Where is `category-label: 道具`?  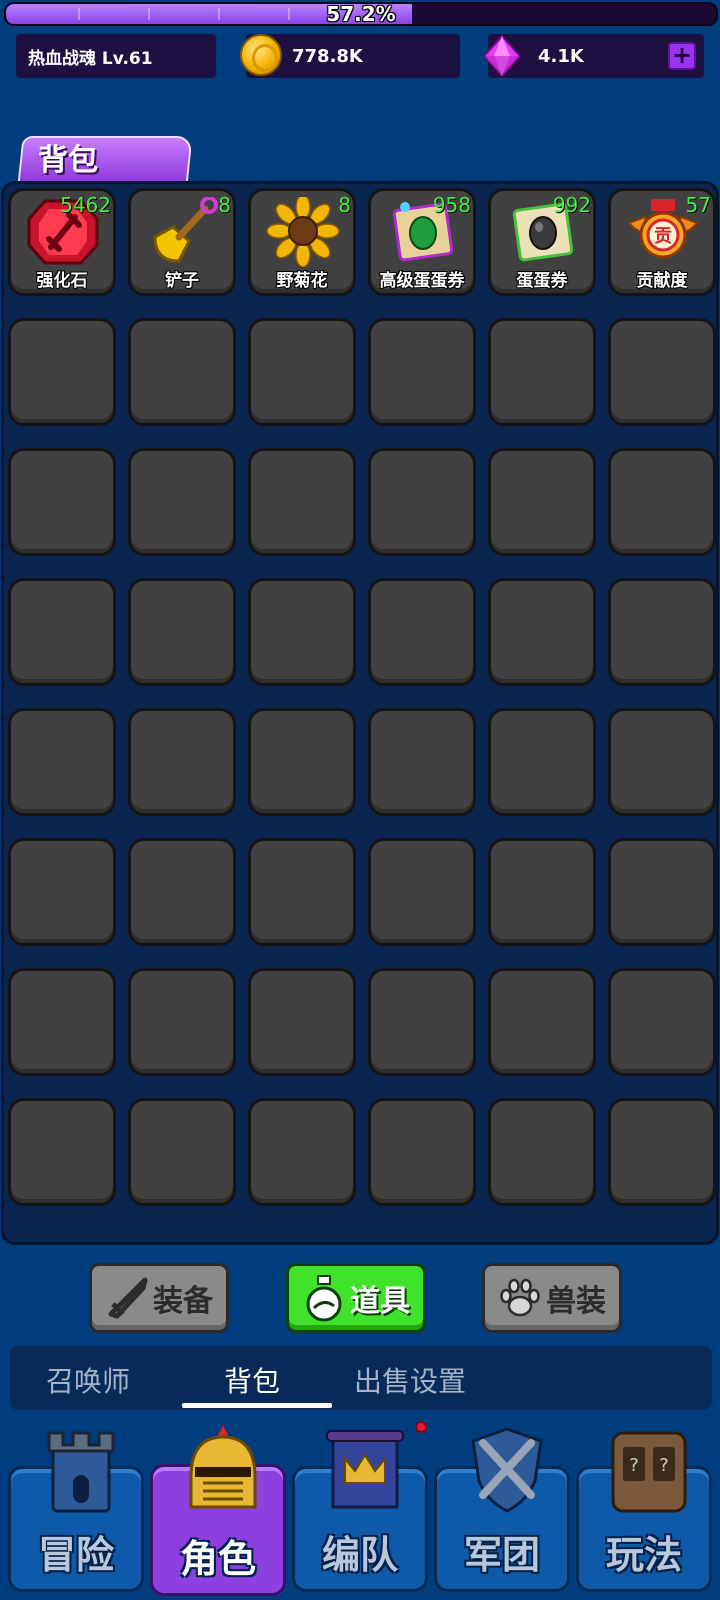
category-label: 道具 is located at coordinates (380, 1301).